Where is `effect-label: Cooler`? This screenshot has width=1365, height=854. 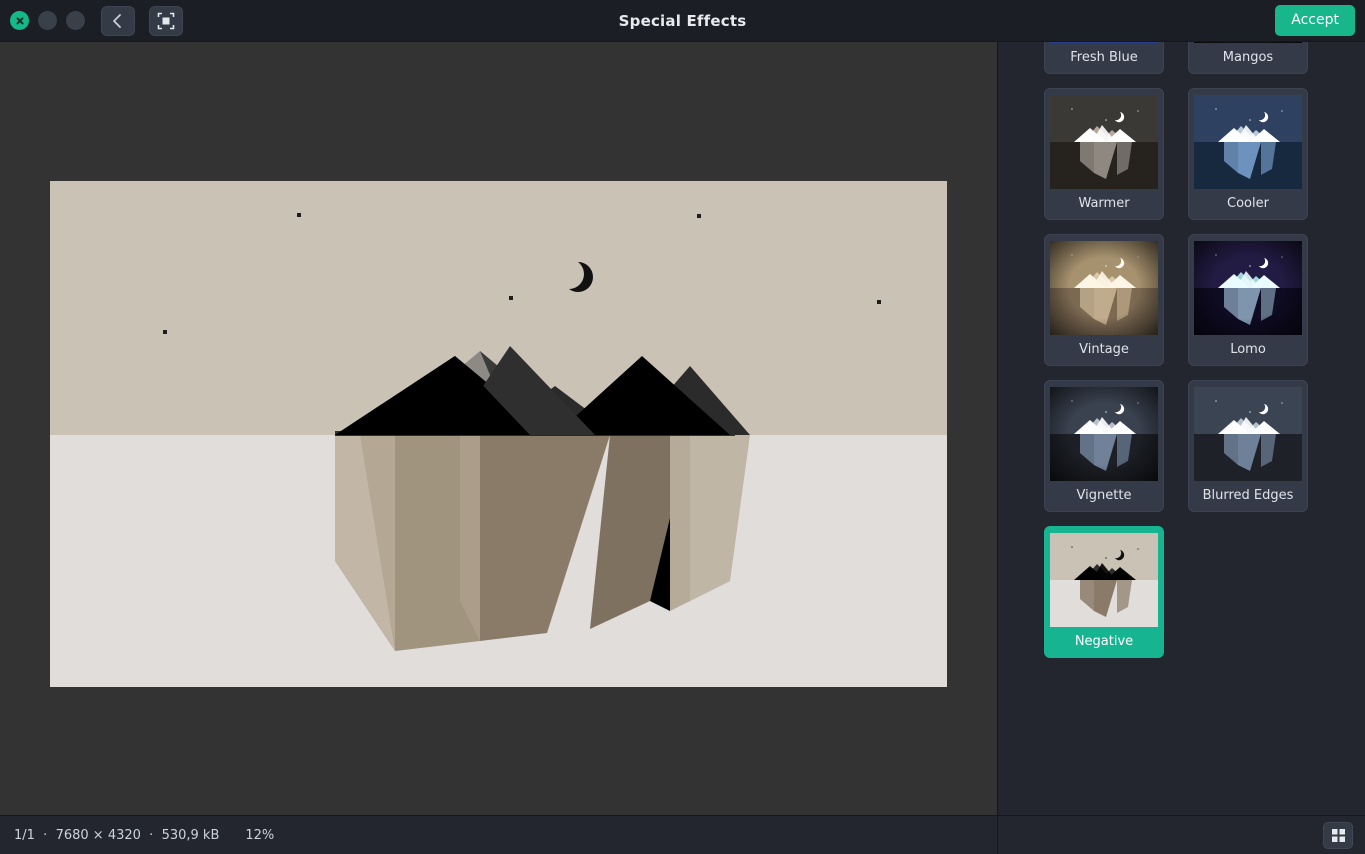 effect-label: Cooler is located at coordinates (1248, 203).